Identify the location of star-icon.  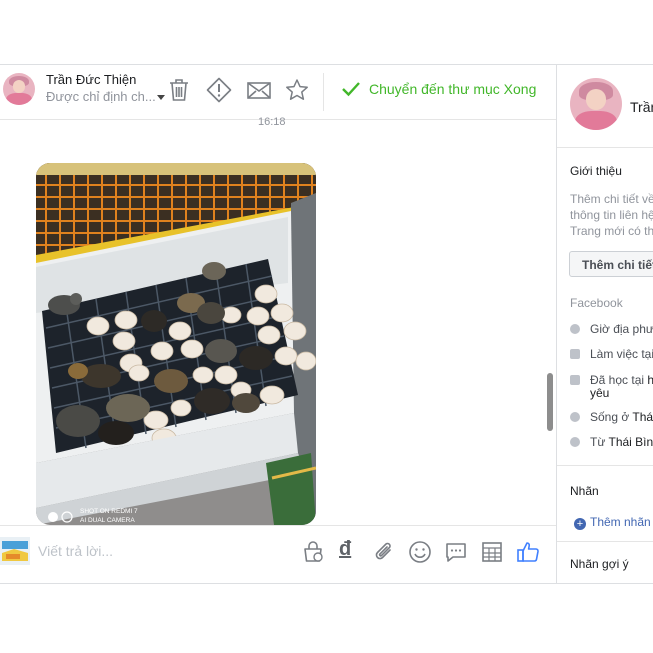
(297, 90).